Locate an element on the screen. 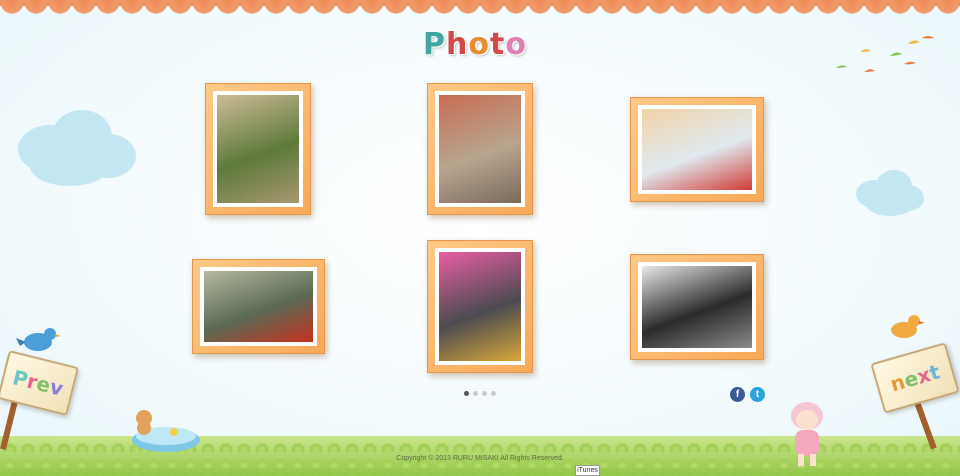 This screenshot has height=476, width=960. photo-dark-window is located at coordinates (697, 307).